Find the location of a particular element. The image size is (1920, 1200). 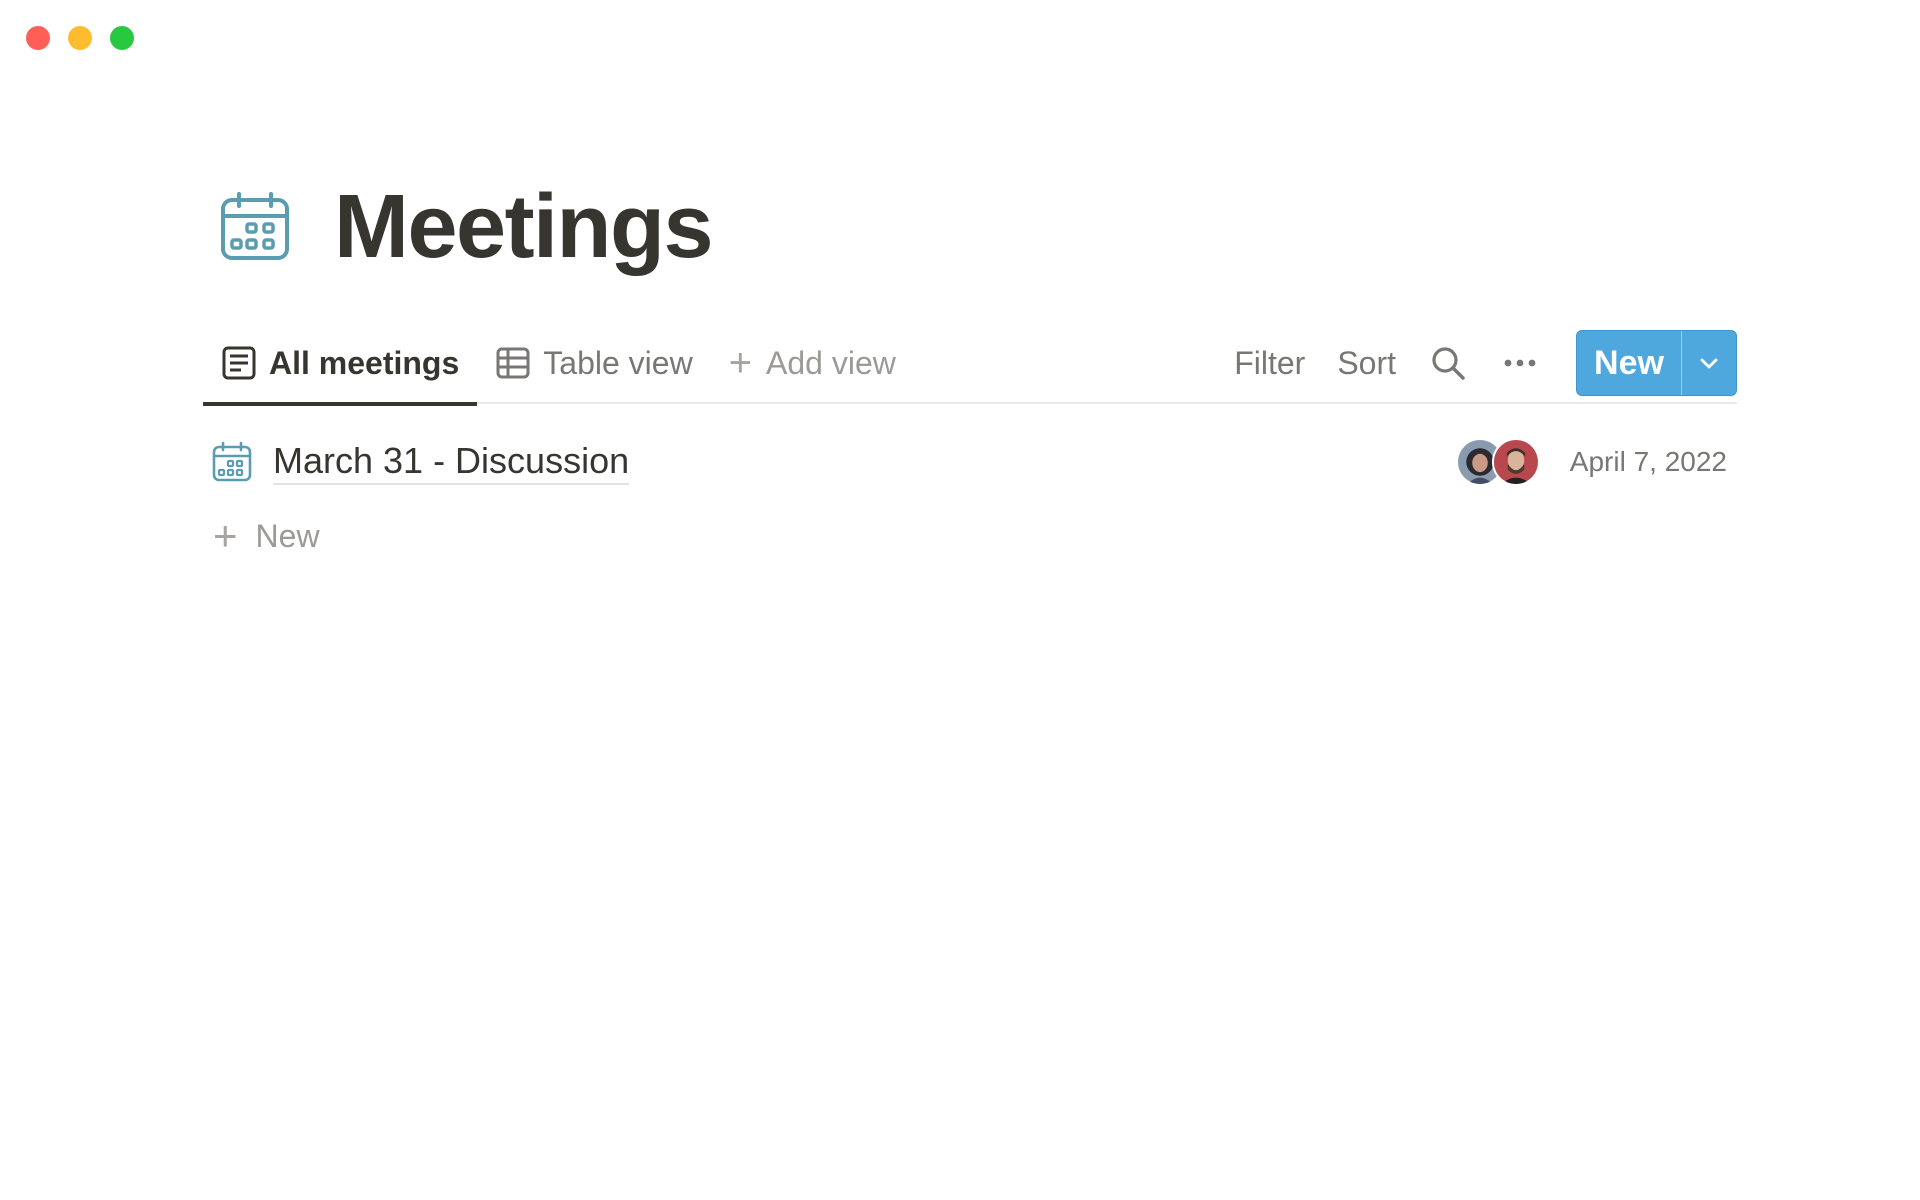

view-actions: Filter Sort New is located at coordinates (1485, 363).